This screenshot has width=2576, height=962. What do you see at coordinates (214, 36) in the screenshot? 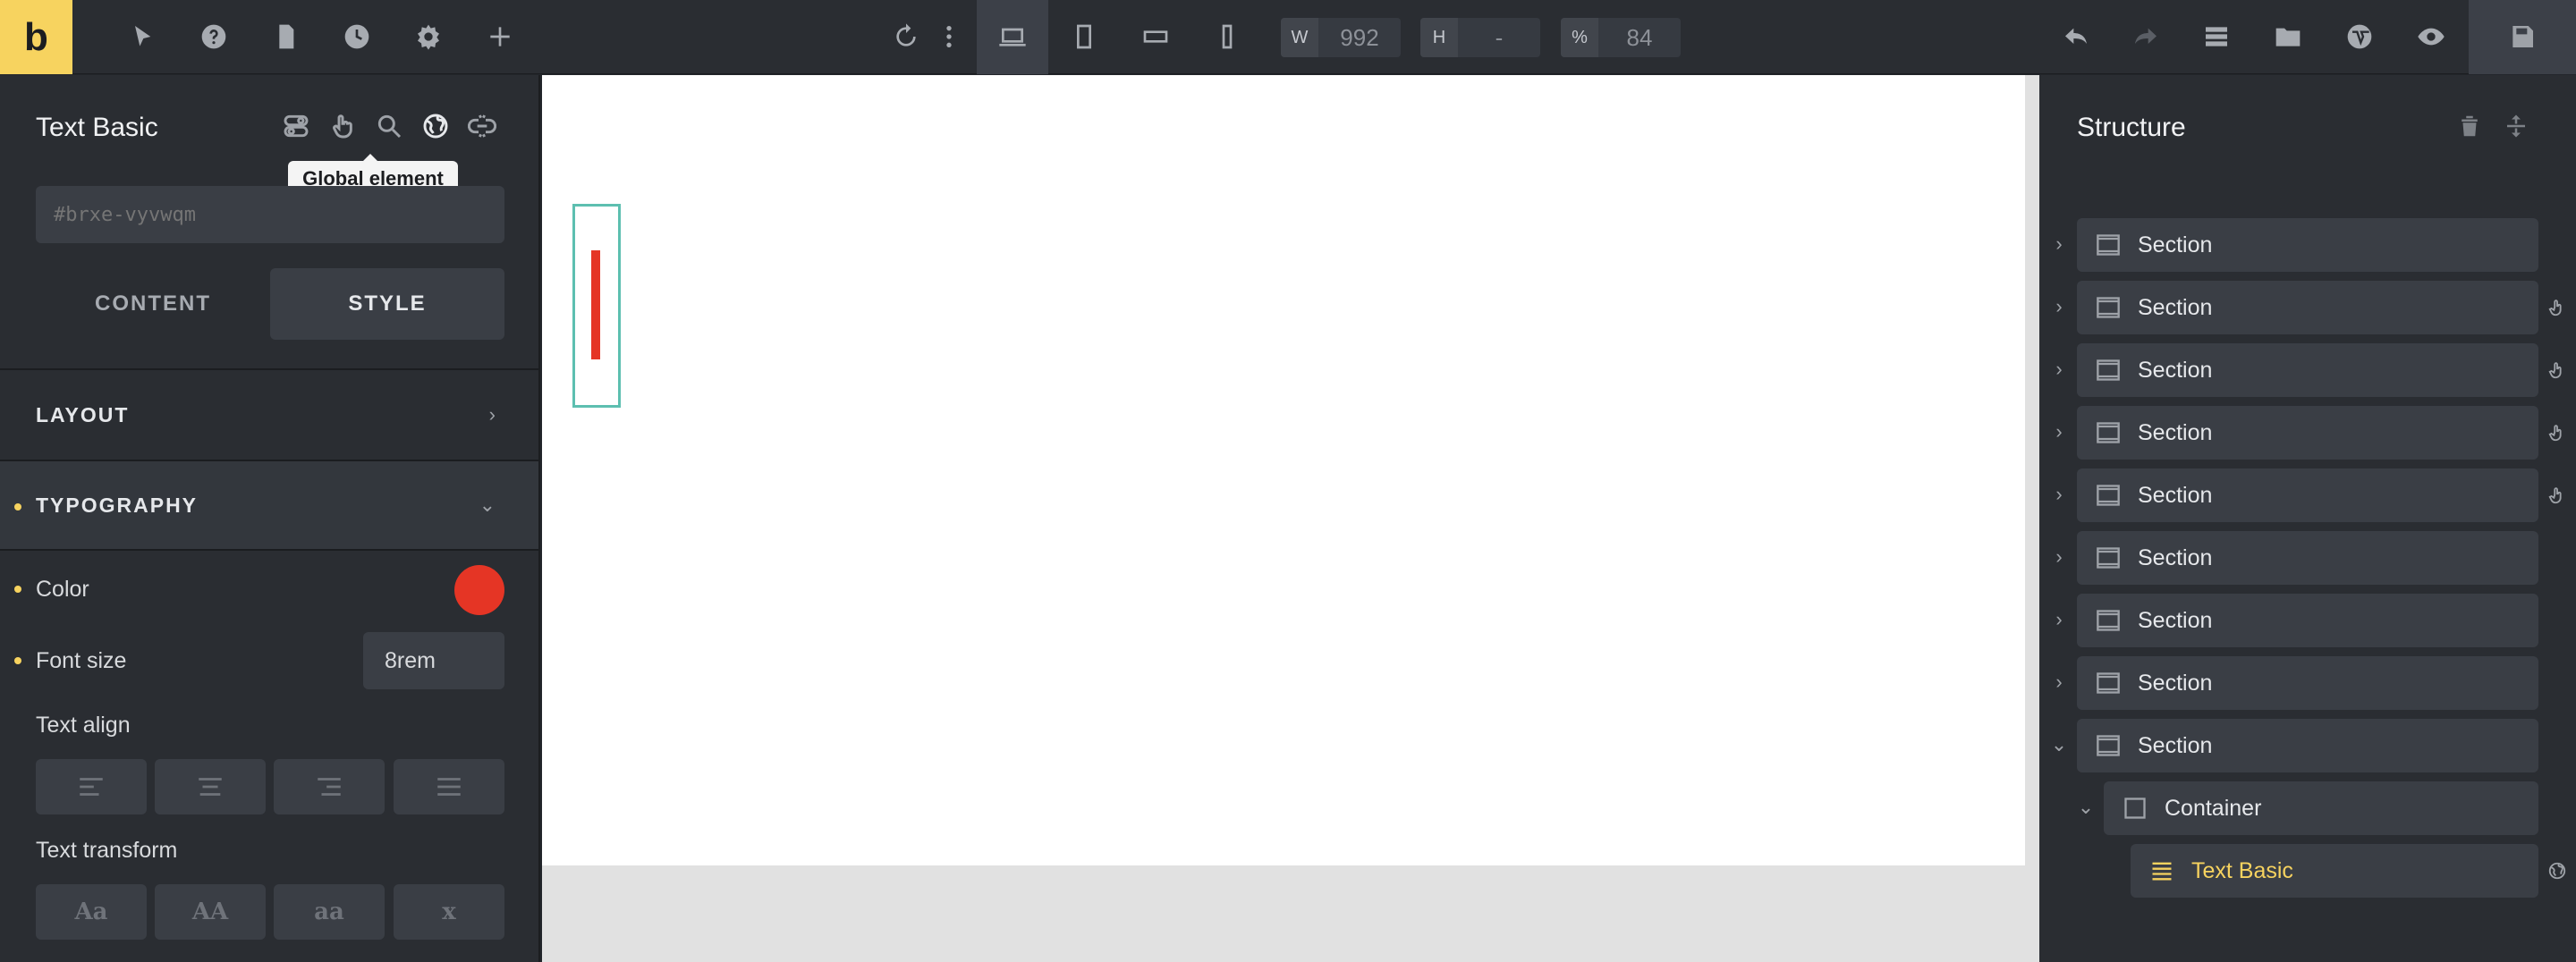
I see `help-icon` at bounding box center [214, 36].